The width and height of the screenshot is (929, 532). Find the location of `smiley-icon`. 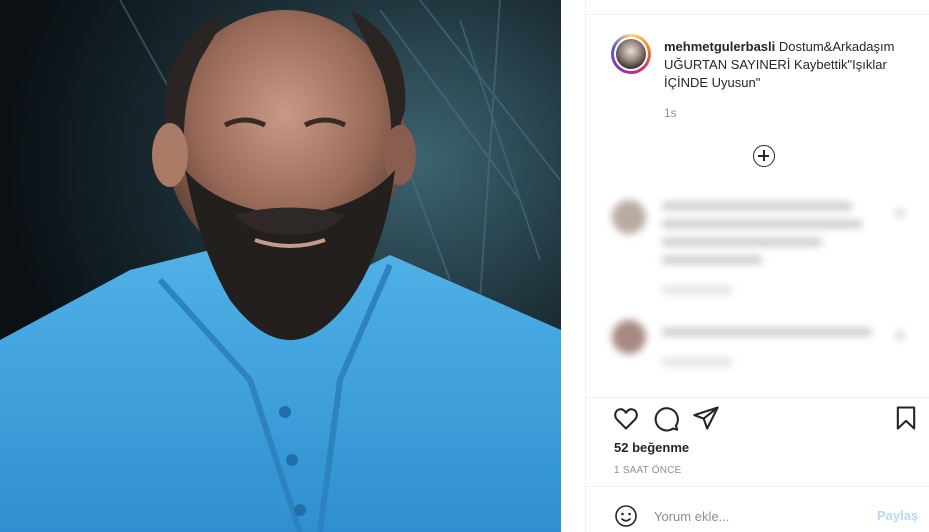

smiley-icon is located at coordinates (626, 516).